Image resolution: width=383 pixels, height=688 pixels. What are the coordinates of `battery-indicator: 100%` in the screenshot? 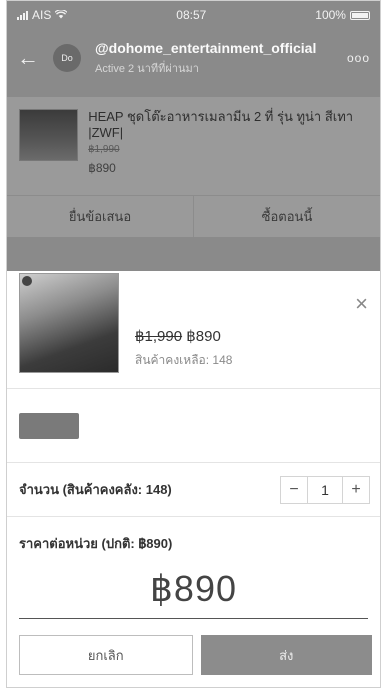 It's located at (342, 15).